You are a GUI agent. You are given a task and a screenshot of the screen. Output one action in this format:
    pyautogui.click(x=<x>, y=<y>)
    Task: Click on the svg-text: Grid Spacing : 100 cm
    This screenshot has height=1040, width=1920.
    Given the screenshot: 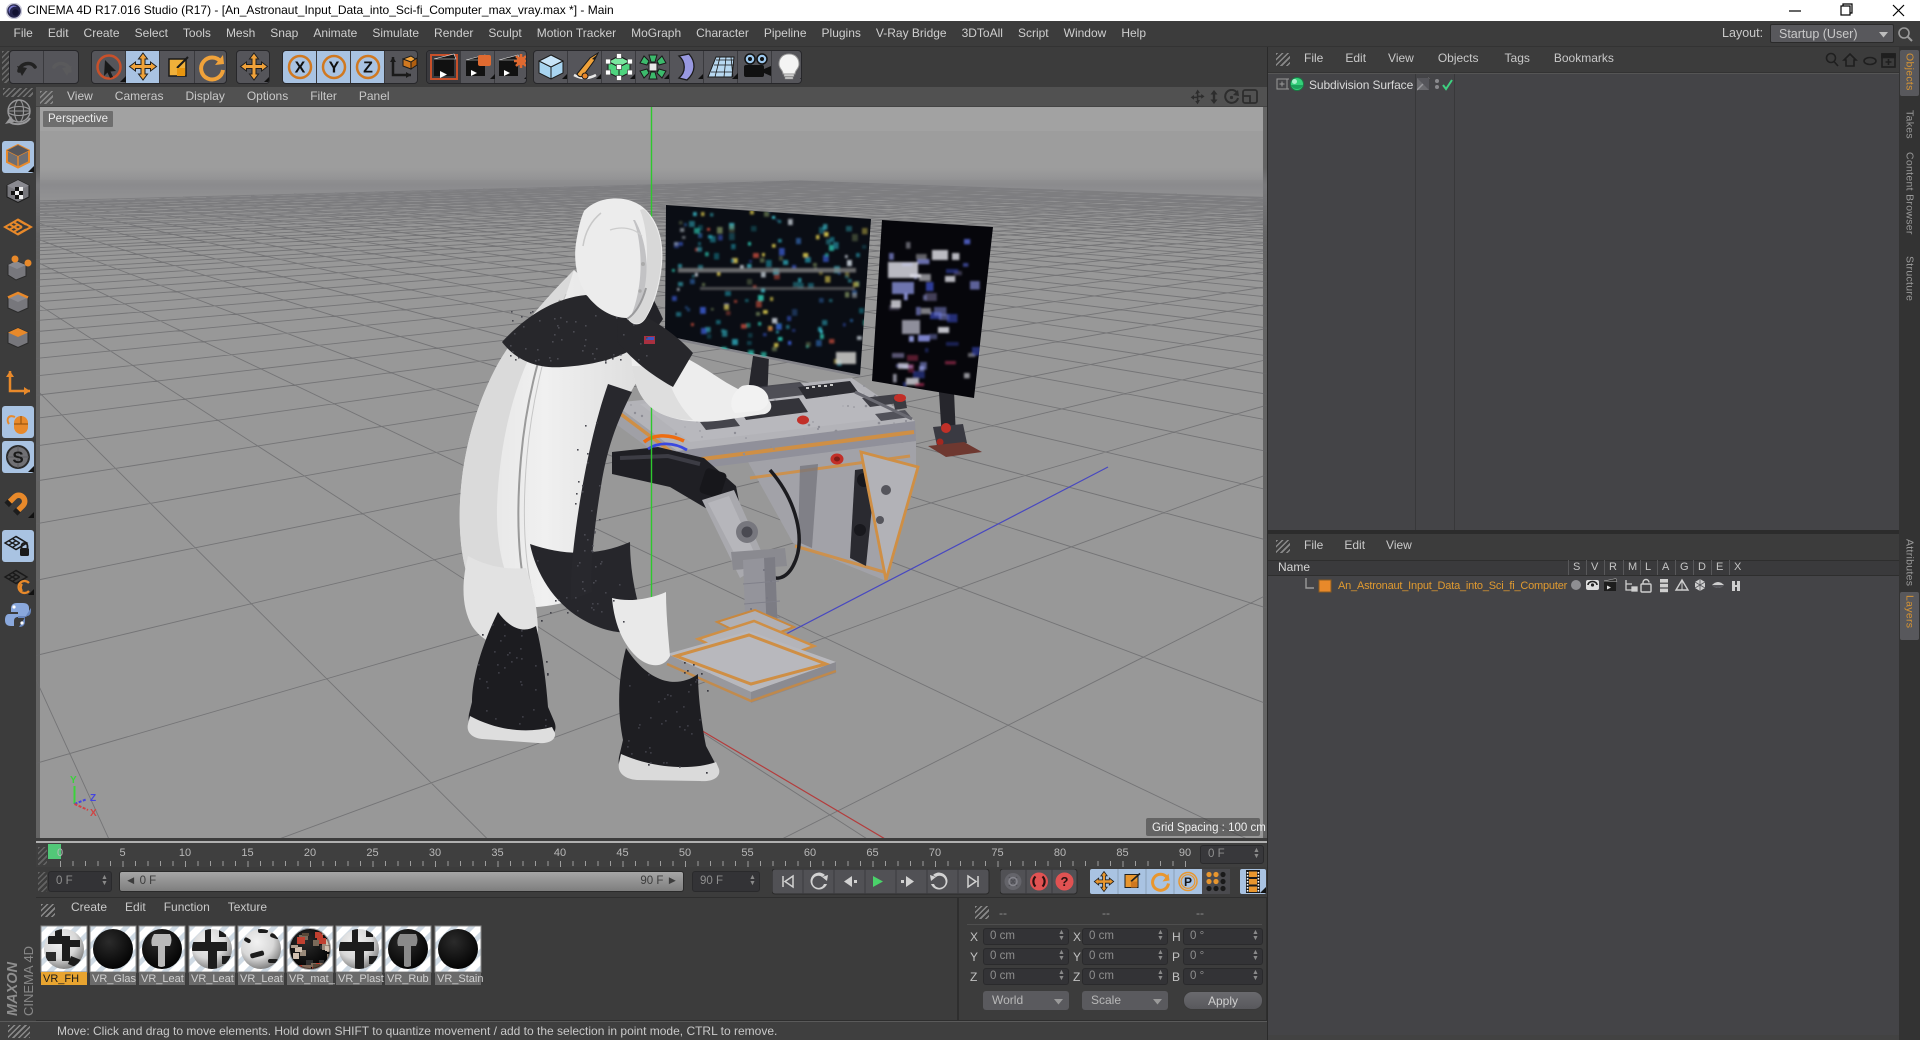 What is the action you would take?
    pyautogui.click(x=1209, y=828)
    